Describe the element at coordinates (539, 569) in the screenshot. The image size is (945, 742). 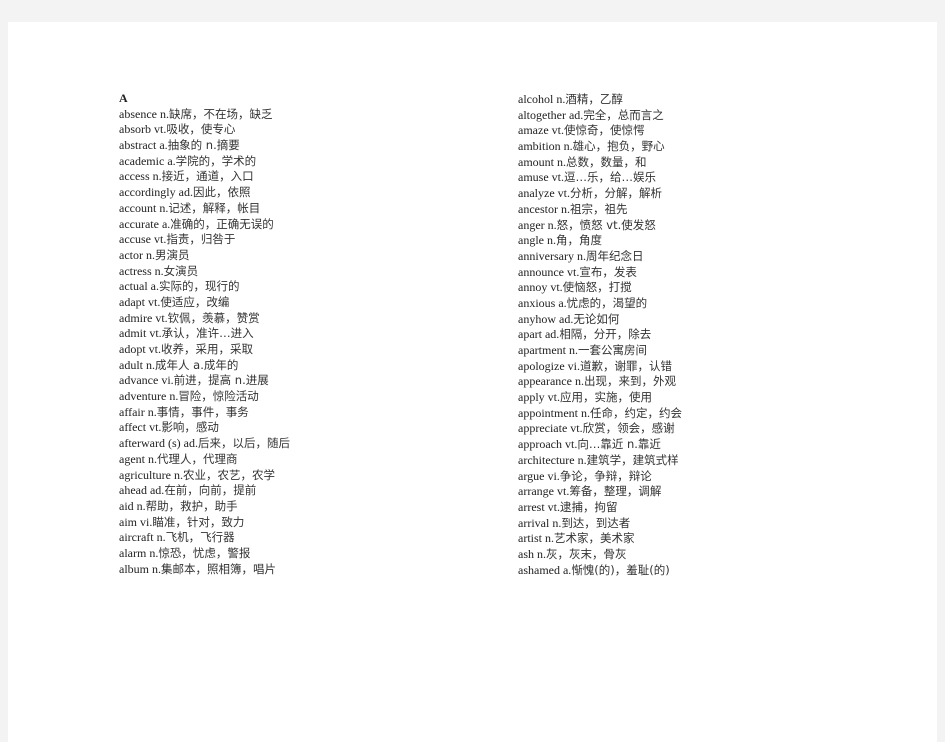
I see `entry-word: ashamed` at that location.